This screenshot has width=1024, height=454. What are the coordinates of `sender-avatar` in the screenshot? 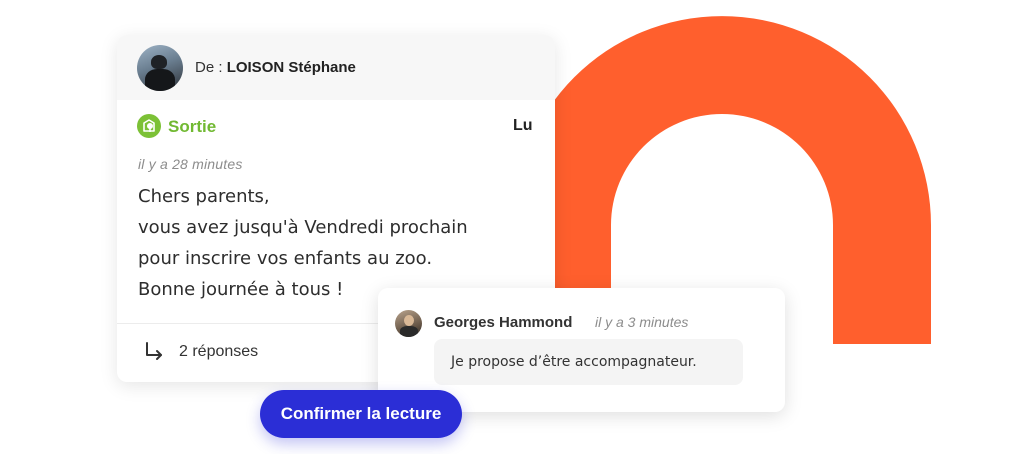 It's located at (160, 67).